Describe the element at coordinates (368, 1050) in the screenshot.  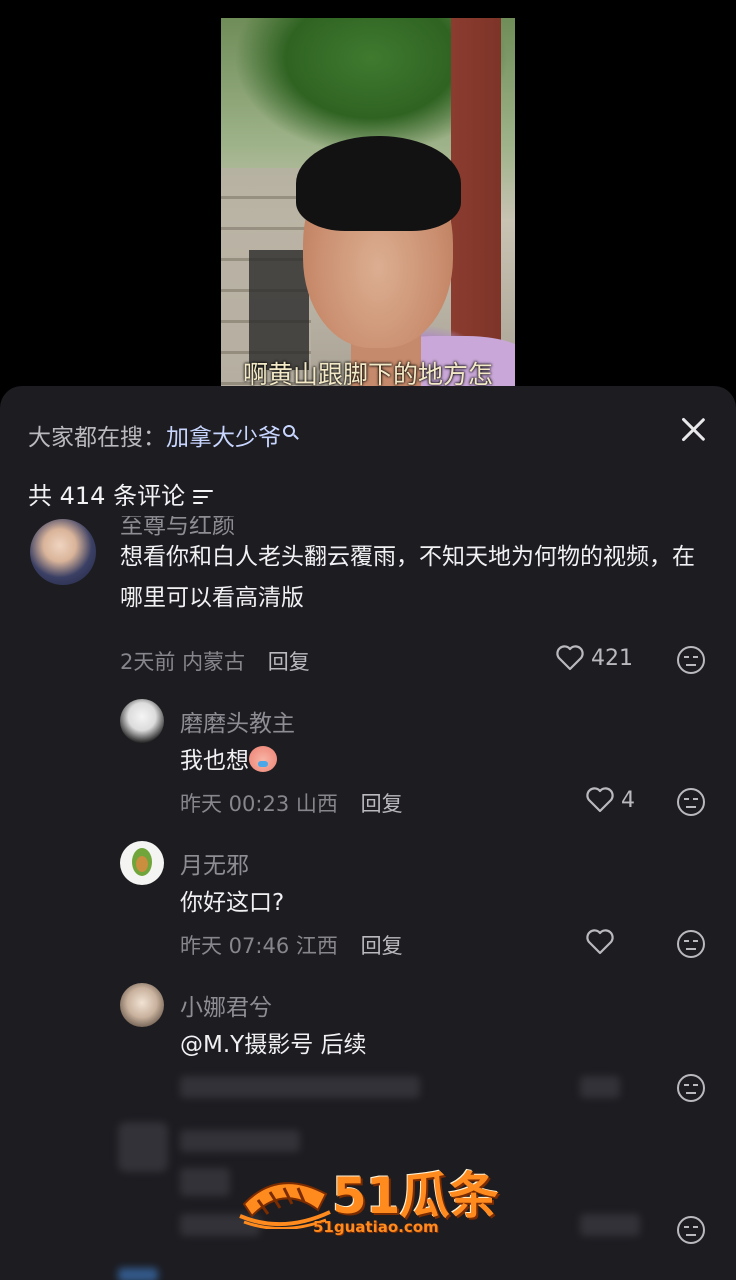
I see `list-item: 小娜君兮 @M.Y摄影号 后续` at that location.